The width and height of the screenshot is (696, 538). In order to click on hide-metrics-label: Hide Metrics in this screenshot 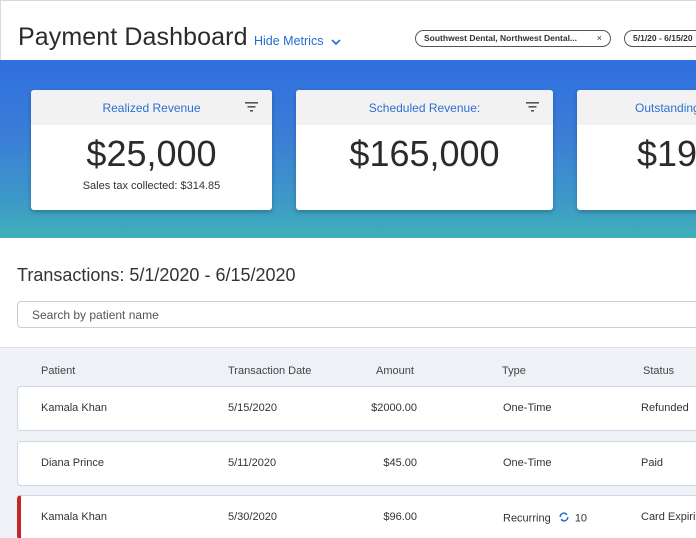, I will do `click(289, 41)`.